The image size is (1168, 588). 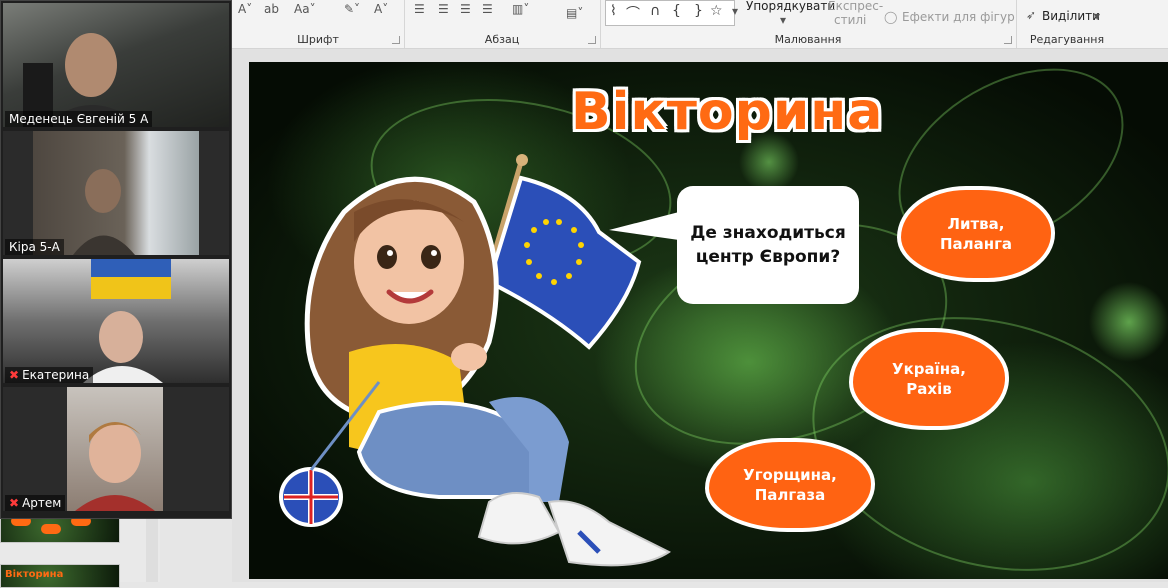 I want to click on participant-tile-4: ✖ Артем, so click(x=116, y=449).